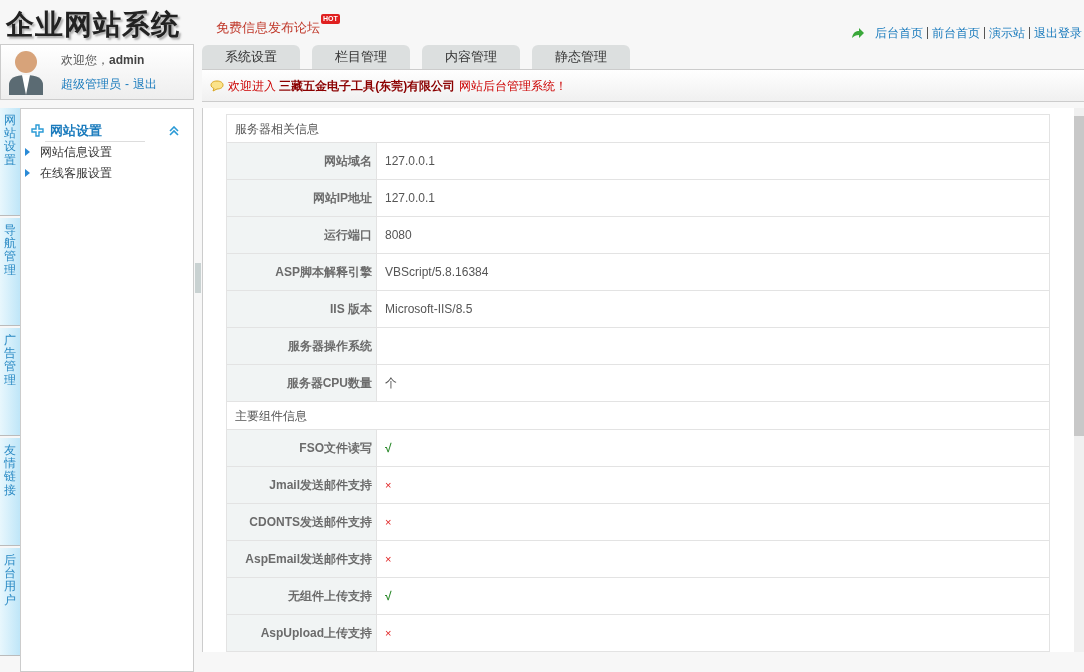 This screenshot has height=672, width=1084. Describe the element at coordinates (76, 131) in the screenshot. I see `menu-group-title: 网站设置` at that location.